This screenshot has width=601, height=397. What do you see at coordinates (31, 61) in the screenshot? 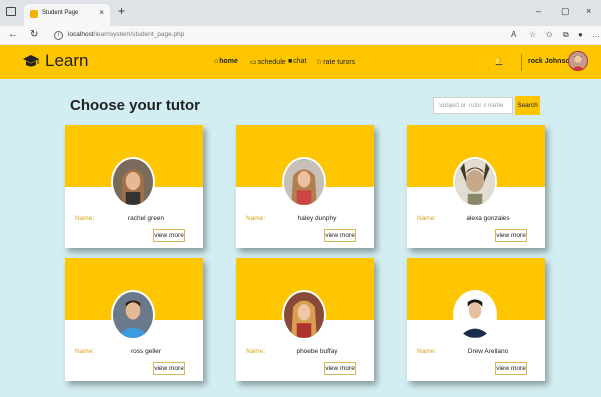
I see `graduation-cap-icon` at bounding box center [31, 61].